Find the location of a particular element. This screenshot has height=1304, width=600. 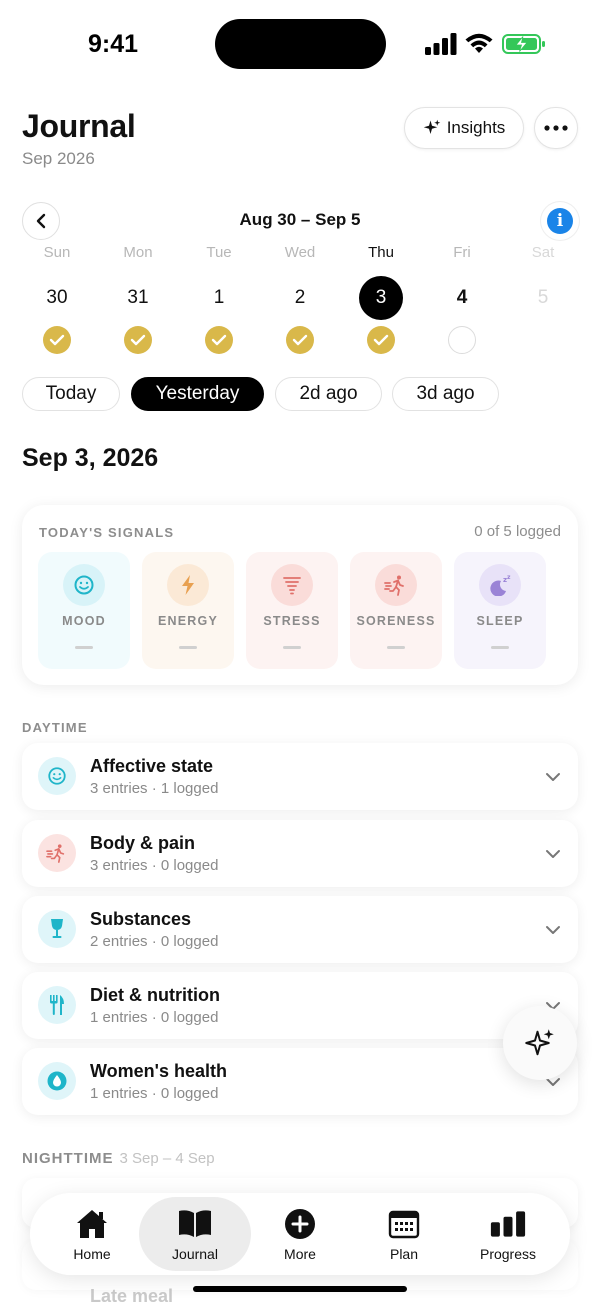

tab-label: Progress is located at coordinates (508, 1254).